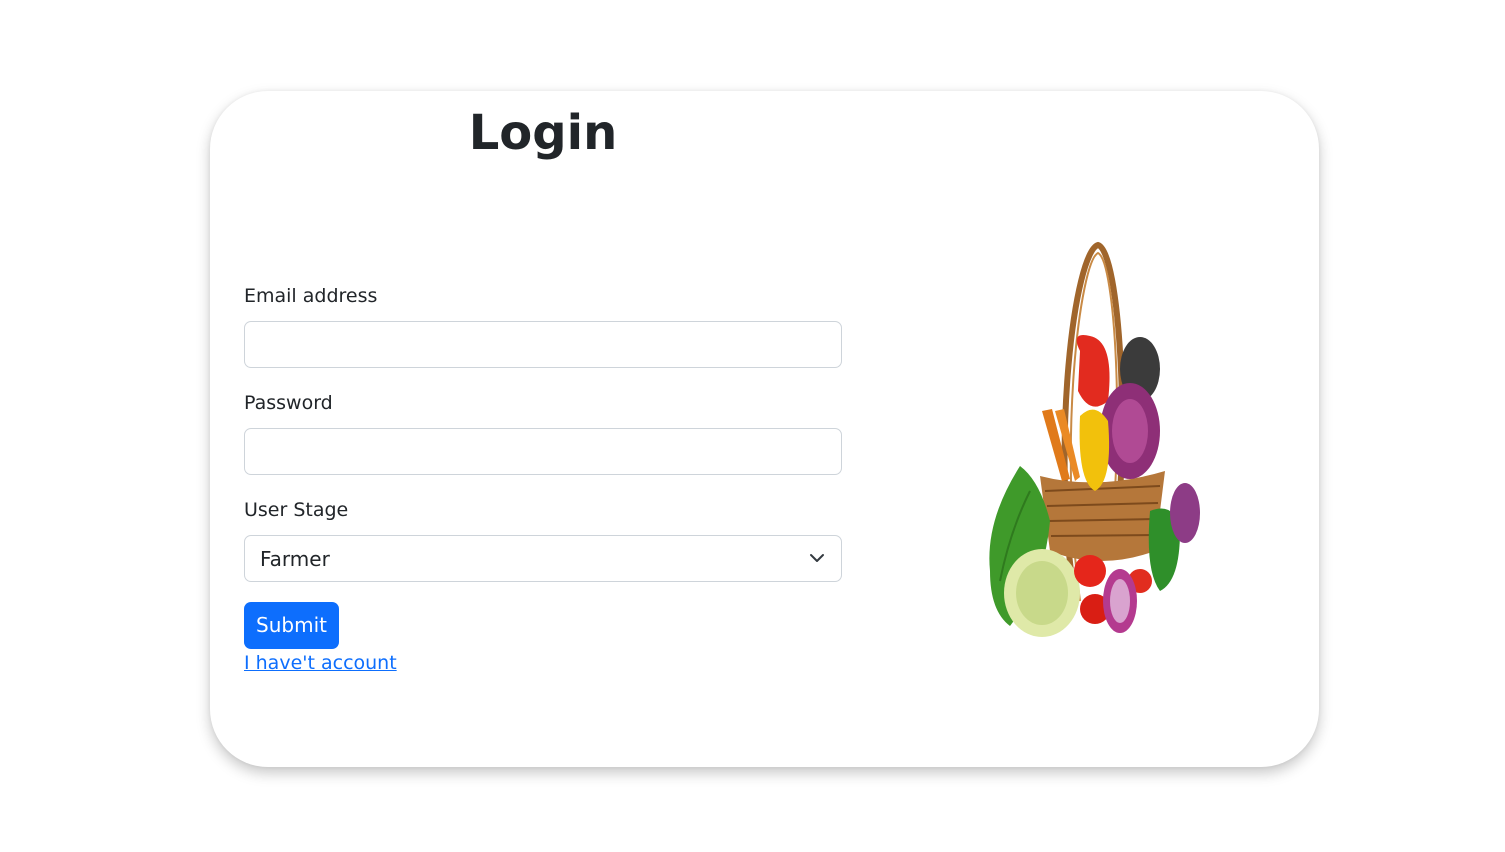 The height and width of the screenshot is (852, 1505). I want to click on page-title: Login, so click(543, 133).